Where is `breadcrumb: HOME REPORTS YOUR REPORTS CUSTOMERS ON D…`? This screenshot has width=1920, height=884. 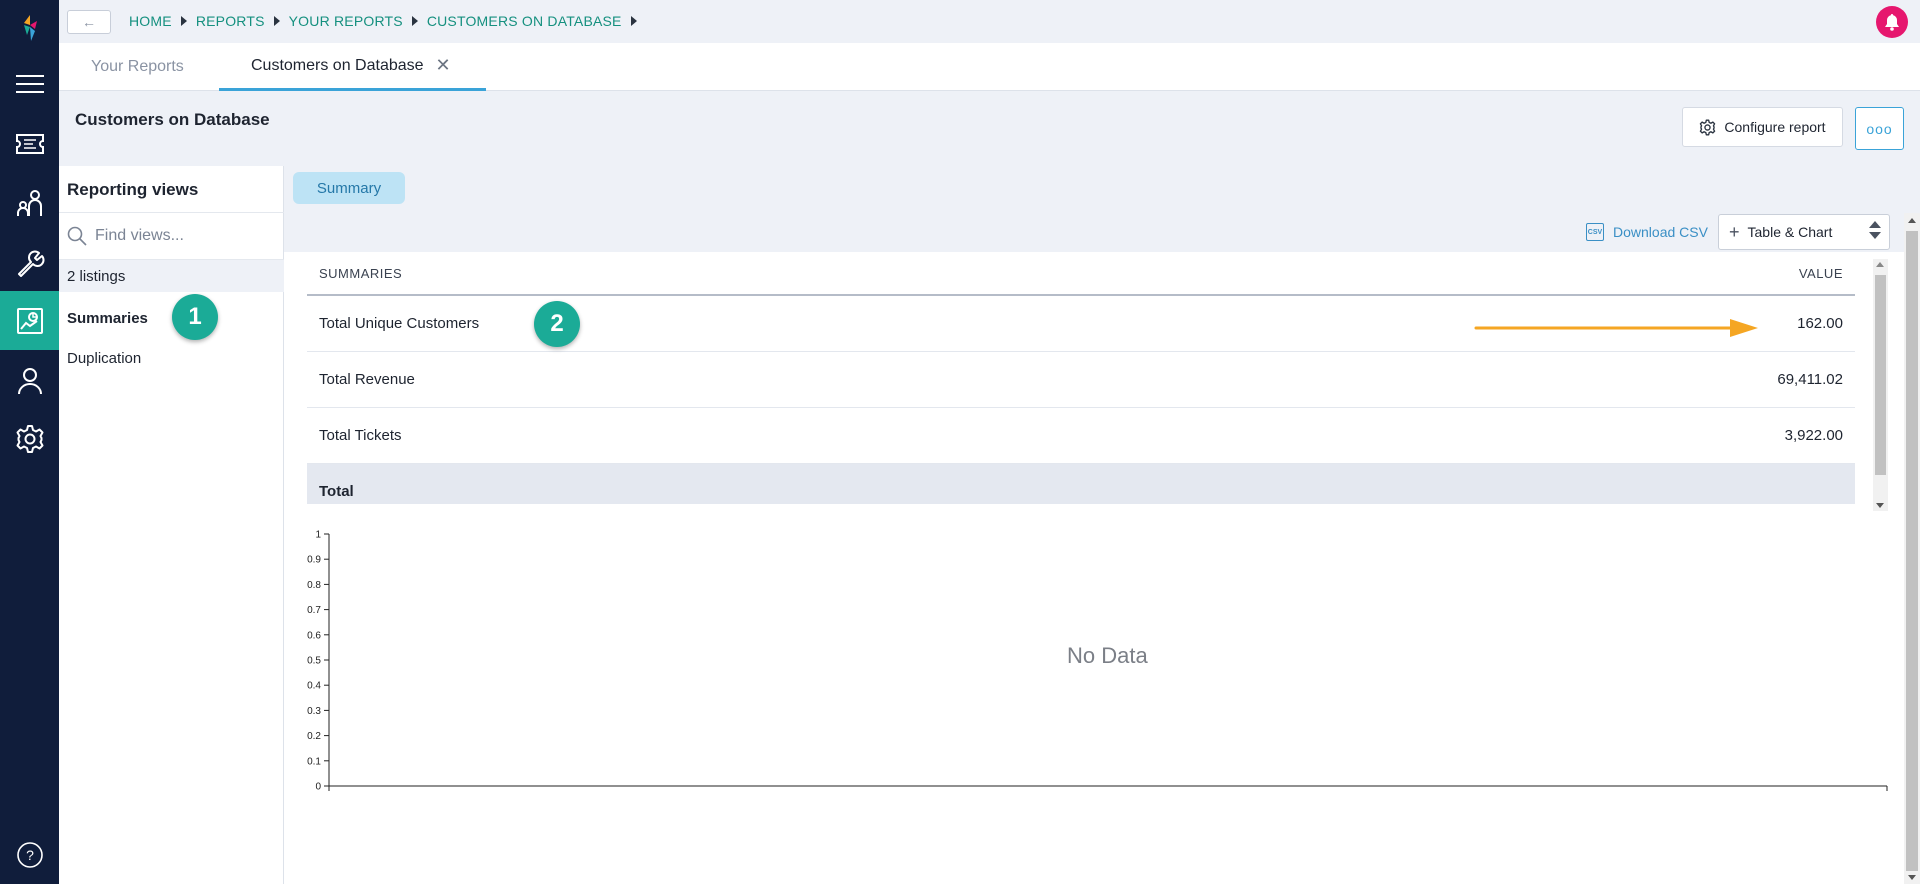
breadcrumb: HOME REPORTS YOUR REPORTS CUSTOMERS ON D… is located at coordinates (387, 21).